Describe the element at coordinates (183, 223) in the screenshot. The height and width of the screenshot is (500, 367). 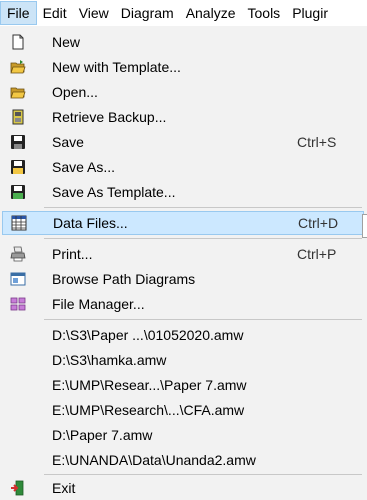
I see `menu-item-data-files: Data Files... Ctrl+D` at that location.